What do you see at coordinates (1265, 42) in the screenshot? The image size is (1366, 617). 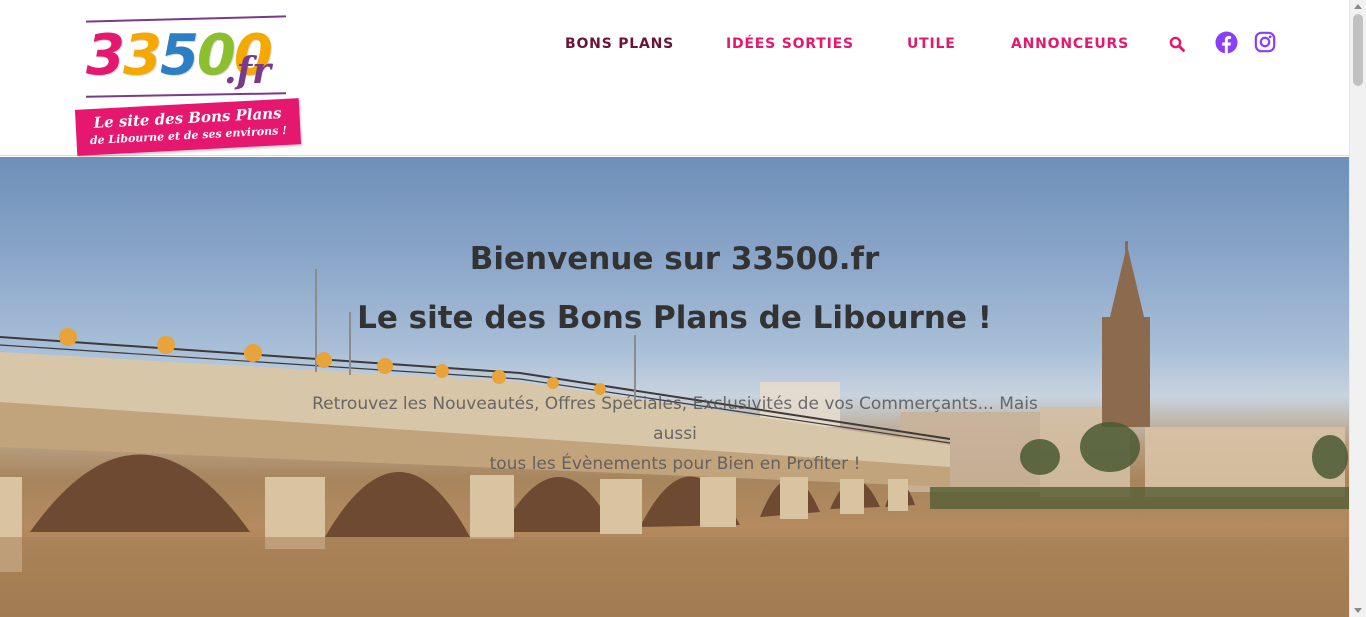 I see `instagram-icon` at bounding box center [1265, 42].